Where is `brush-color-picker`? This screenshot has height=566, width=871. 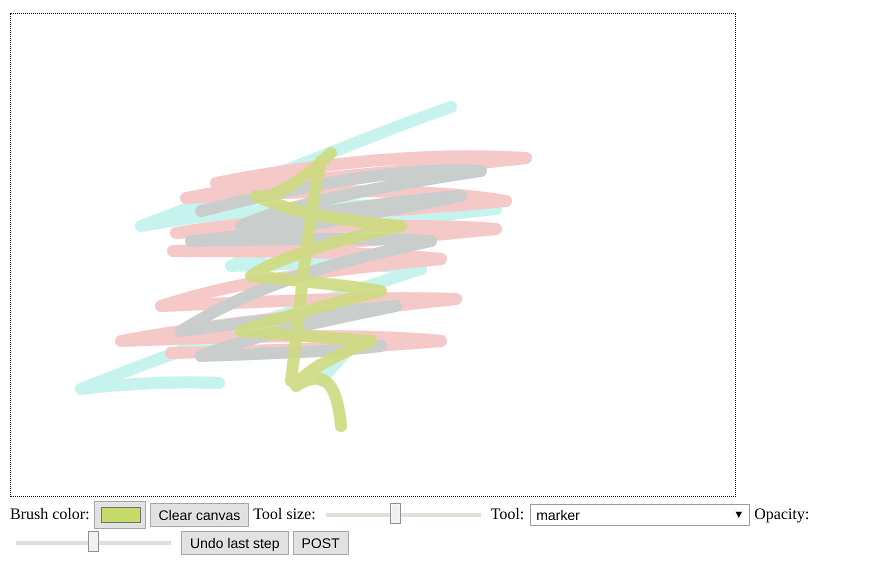 brush-color-picker is located at coordinates (120, 515).